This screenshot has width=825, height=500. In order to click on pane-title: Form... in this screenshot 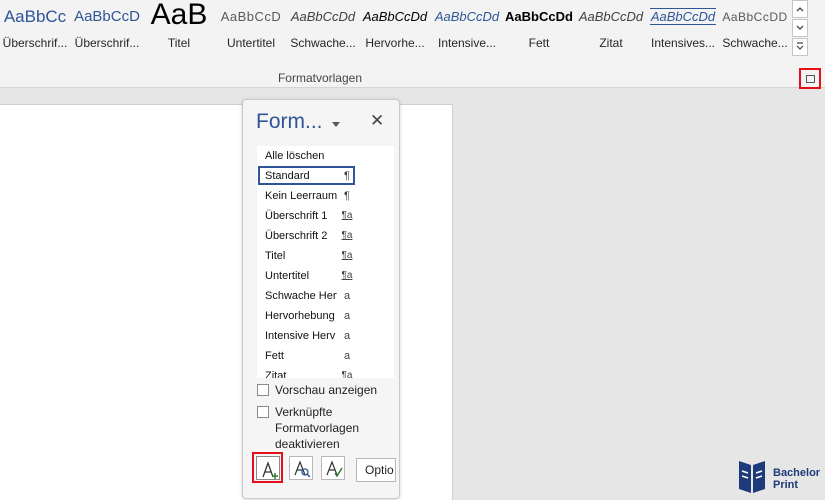, I will do `click(289, 121)`.